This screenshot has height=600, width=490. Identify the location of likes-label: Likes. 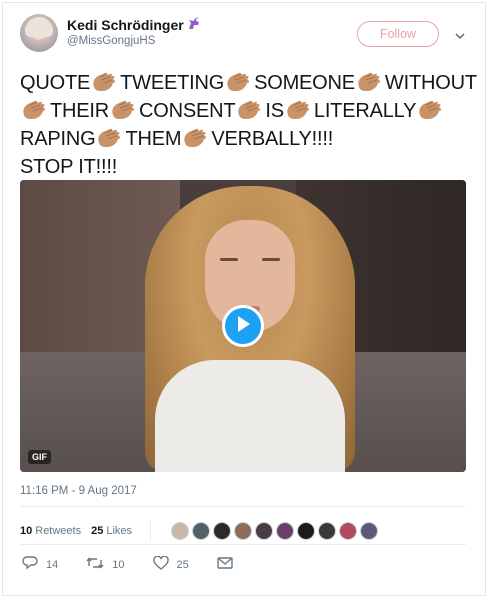
(119, 531).